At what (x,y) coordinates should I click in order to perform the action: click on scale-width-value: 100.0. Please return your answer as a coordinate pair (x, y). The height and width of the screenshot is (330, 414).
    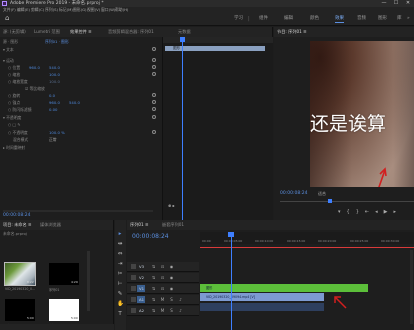
    Looking at the image, I should click on (54, 81).